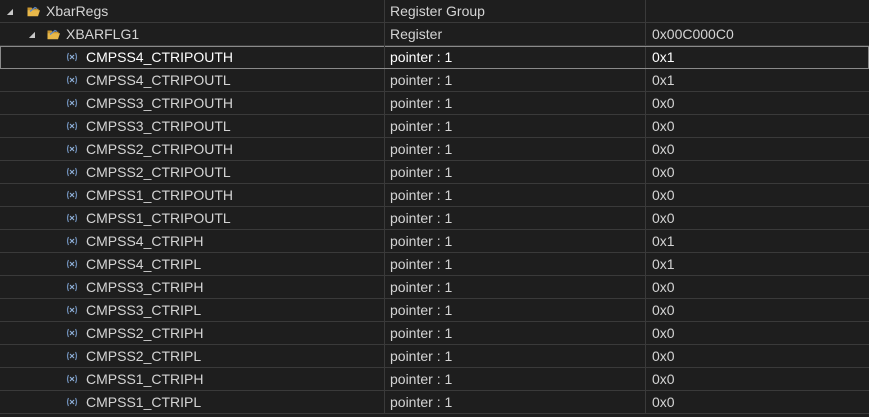 The height and width of the screenshot is (417, 869). Describe the element at coordinates (158, 218) in the screenshot. I see `field-name: CMPSS1_CTRIPOUTL` at that location.